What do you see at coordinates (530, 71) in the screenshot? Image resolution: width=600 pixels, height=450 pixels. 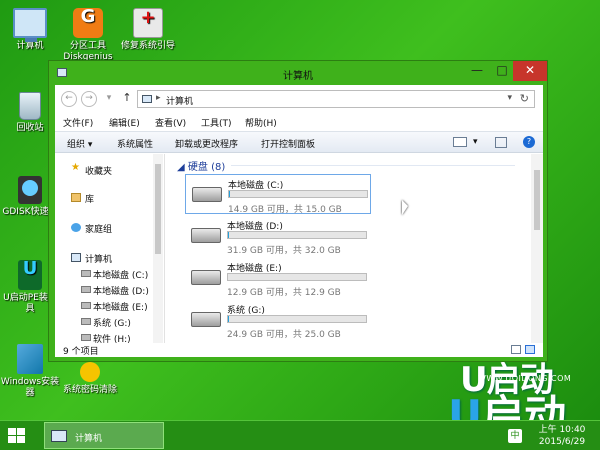 I see `close-button: ✕` at bounding box center [530, 71].